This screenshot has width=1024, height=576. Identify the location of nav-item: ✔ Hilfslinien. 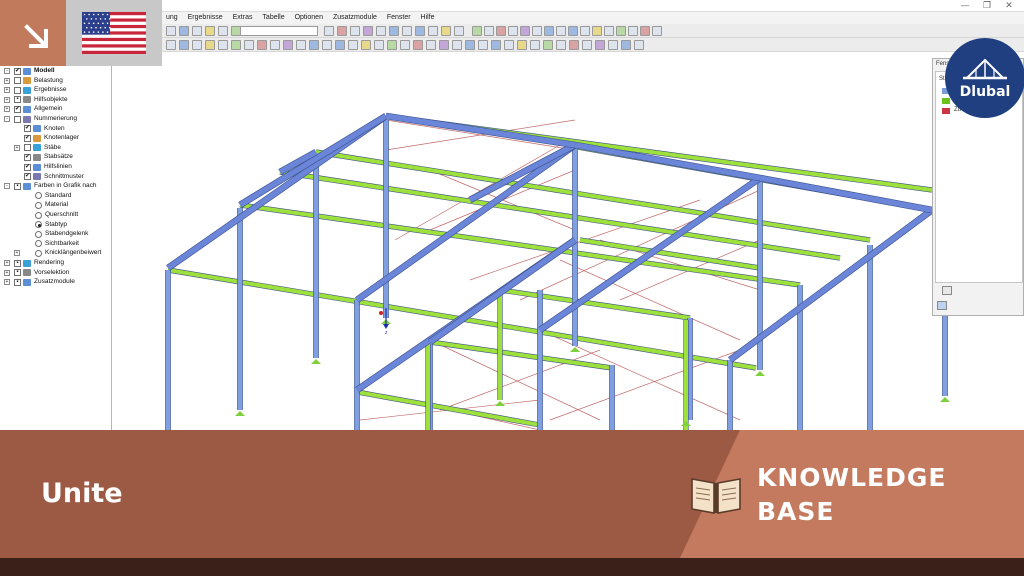
(55, 167).